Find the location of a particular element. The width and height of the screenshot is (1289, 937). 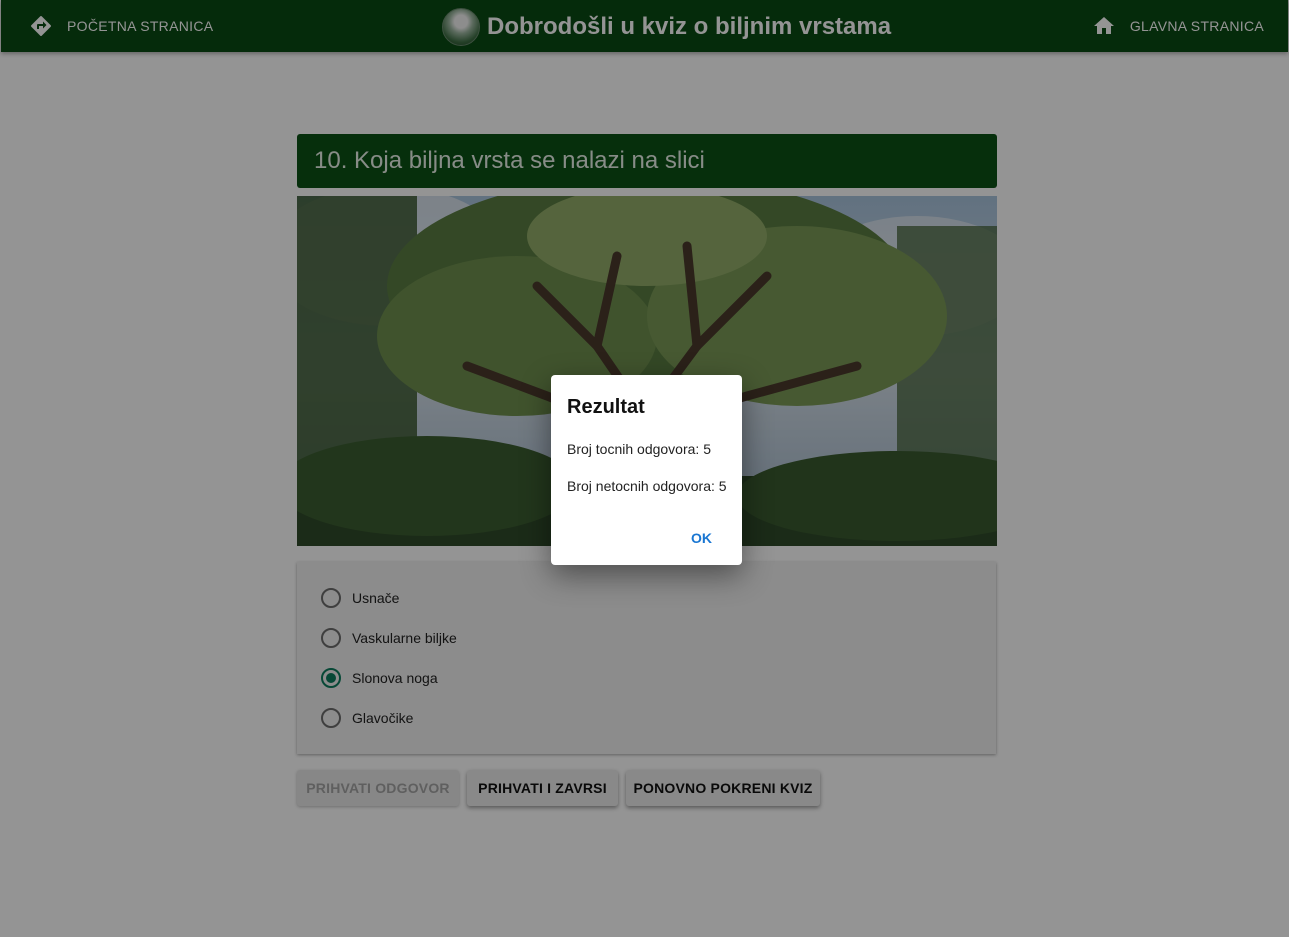

ok-button: OK is located at coordinates (701, 538).